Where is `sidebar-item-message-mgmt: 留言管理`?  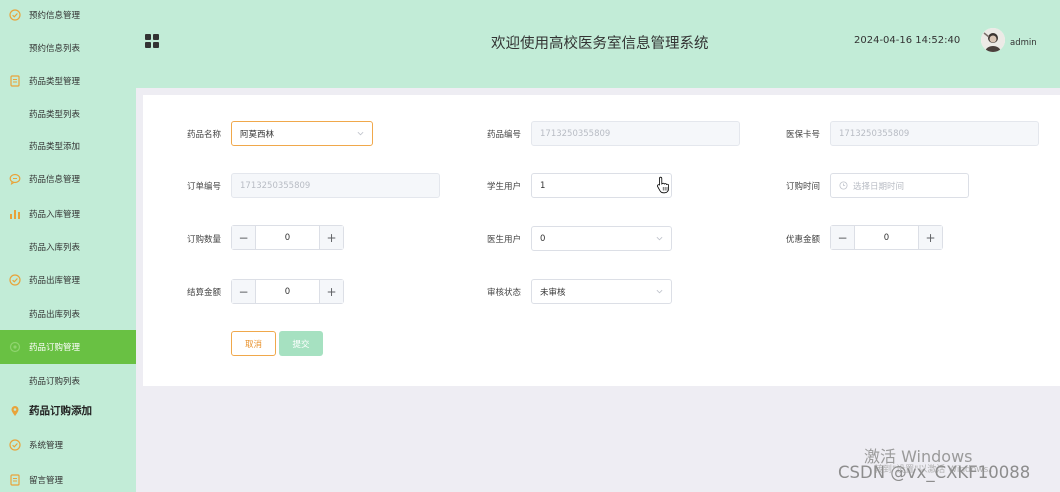
sidebar-item-message-mgmt: 留言管理 is located at coordinates (68, 477).